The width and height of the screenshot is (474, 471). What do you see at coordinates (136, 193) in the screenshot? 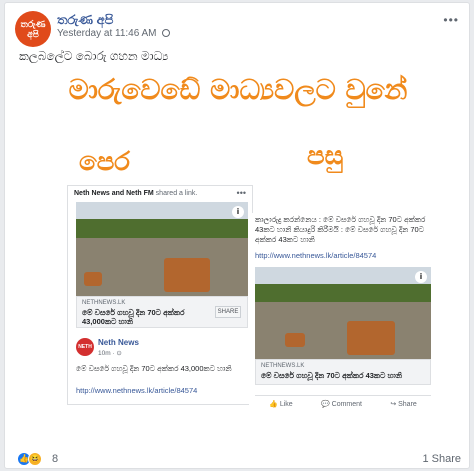
I see `shared-by-line: Neth News and Neth FM shared a link.` at bounding box center [136, 193].